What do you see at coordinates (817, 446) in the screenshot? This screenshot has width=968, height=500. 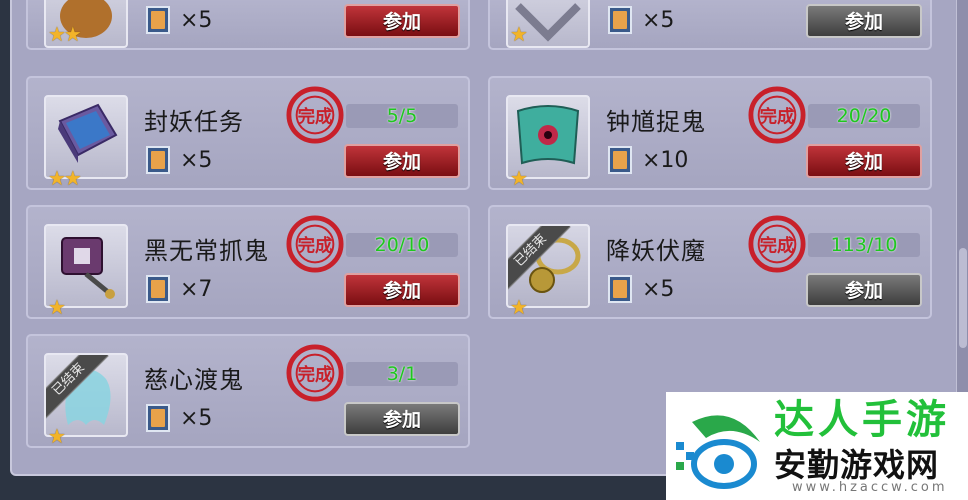 I see `site-watermark: 达人手游 安勤游戏网 www.hzaccw.com` at bounding box center [817, 446].